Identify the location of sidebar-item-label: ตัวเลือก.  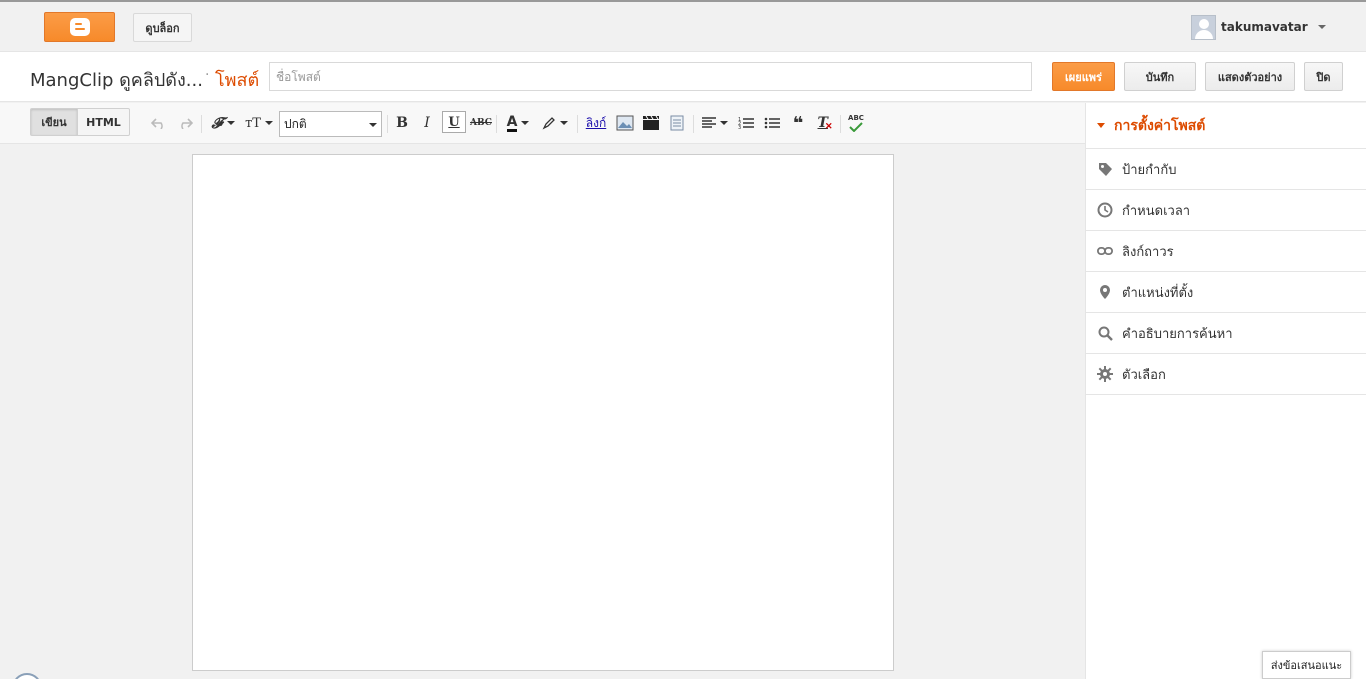
(1144, 375).